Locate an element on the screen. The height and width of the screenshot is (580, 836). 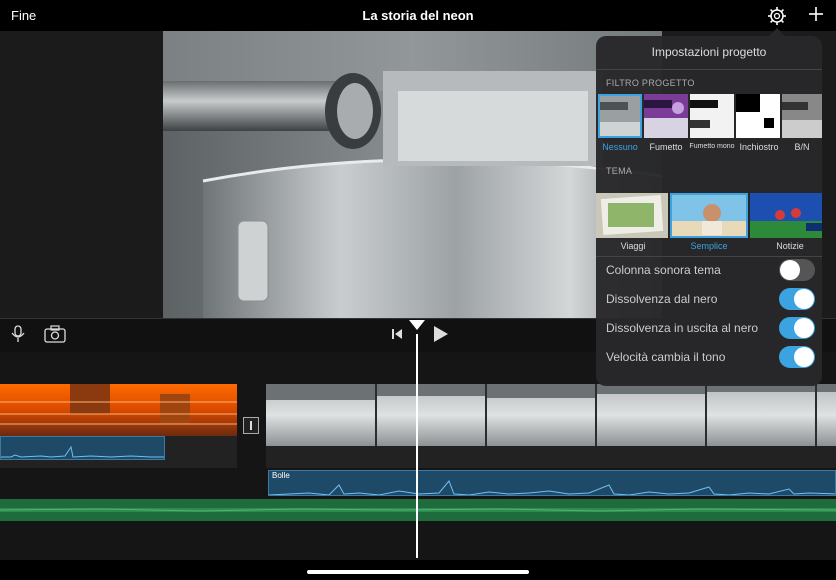
transition-icon is located at coordinates (251, 425).